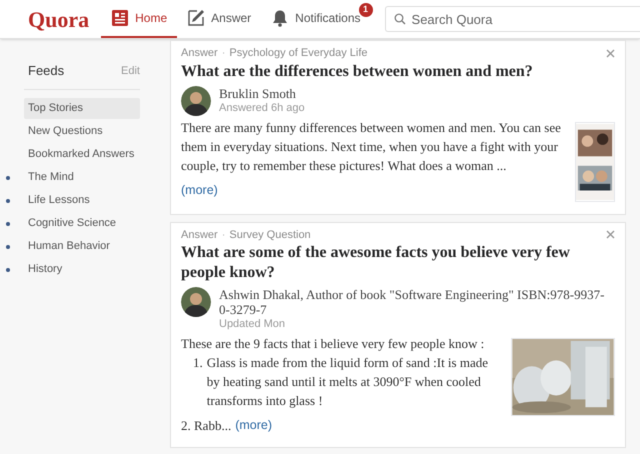 The width and height of the screenshot is (640, 454). What do you see at coordinates (198, 363) in the screenshot?
I see `list-number: 1.` at bounding box center [198, 363].